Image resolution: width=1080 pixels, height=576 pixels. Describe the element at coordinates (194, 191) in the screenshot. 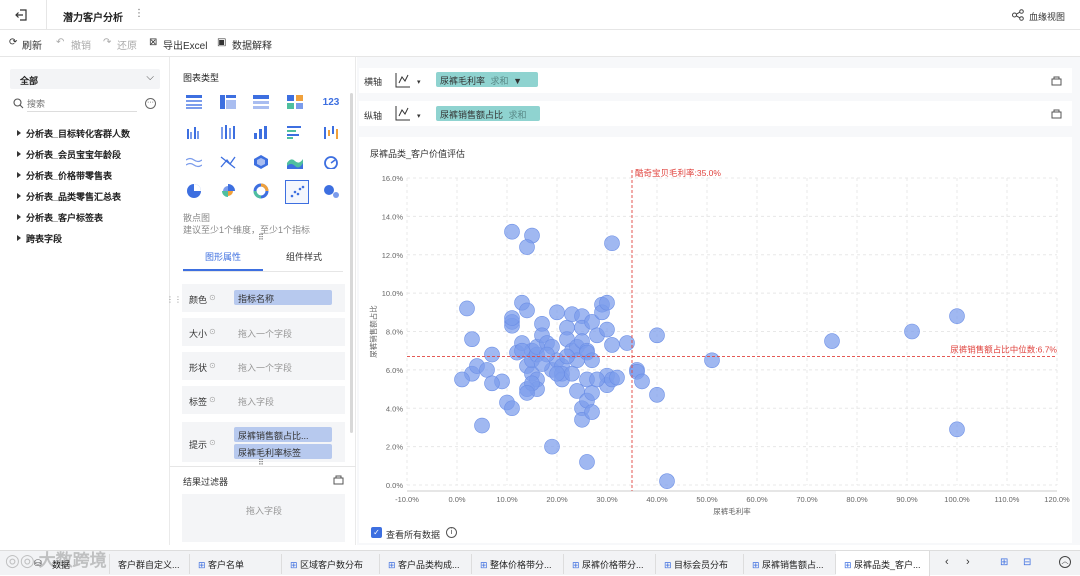

I see `pie-chart-icon` at that location.